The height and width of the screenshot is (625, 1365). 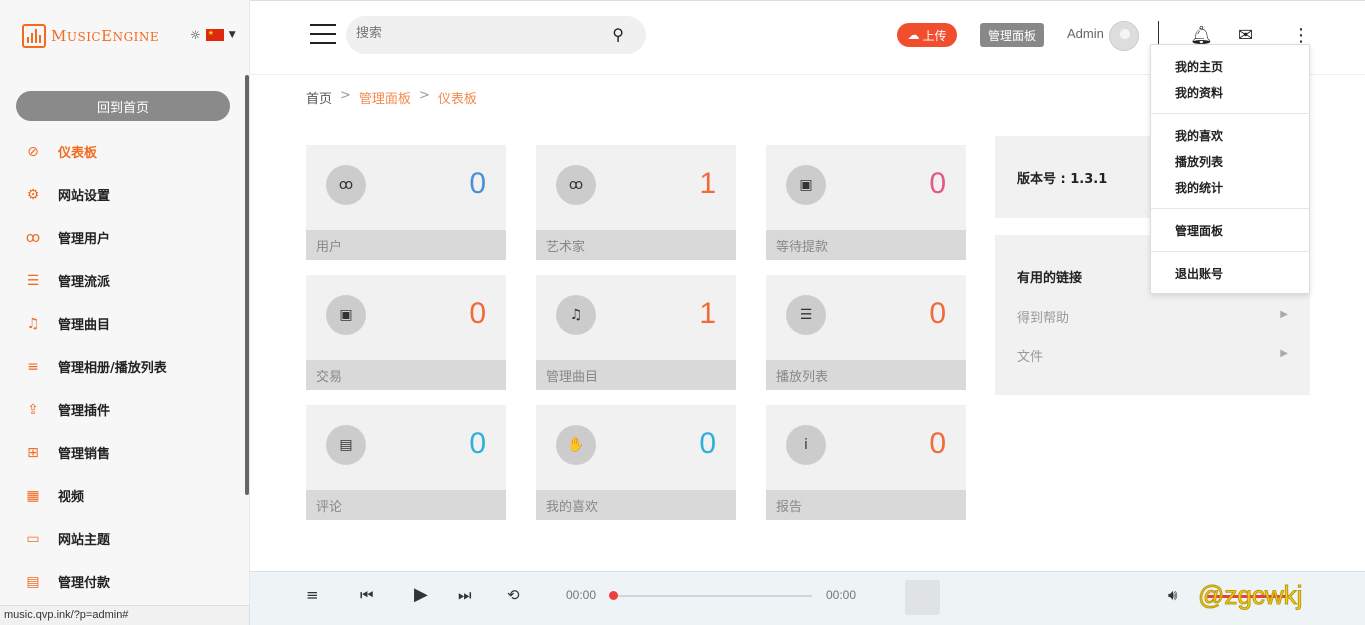 I want to click on username: Admin, so click(x=1085, y=33).